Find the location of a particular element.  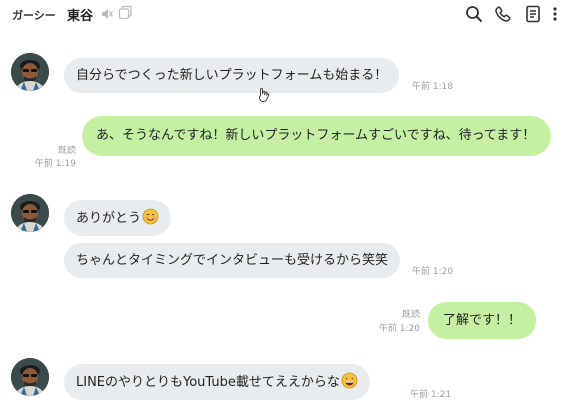

message-bubble-incoming: 自分らでつくった新しいプラットフォームも始まる！ is located at coordinates (232, 75).